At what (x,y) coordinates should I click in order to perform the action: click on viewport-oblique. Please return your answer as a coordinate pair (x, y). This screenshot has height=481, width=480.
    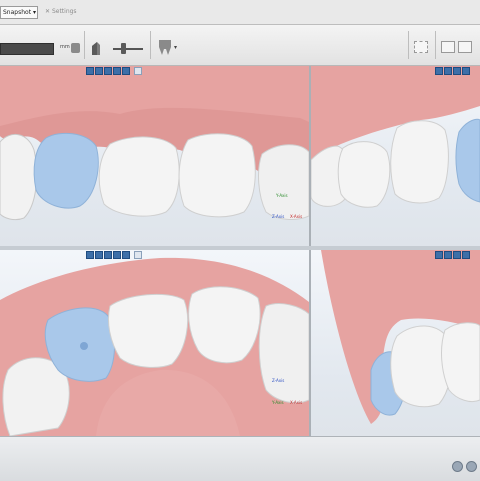
    Looking at the image, I should click on (395, 343).